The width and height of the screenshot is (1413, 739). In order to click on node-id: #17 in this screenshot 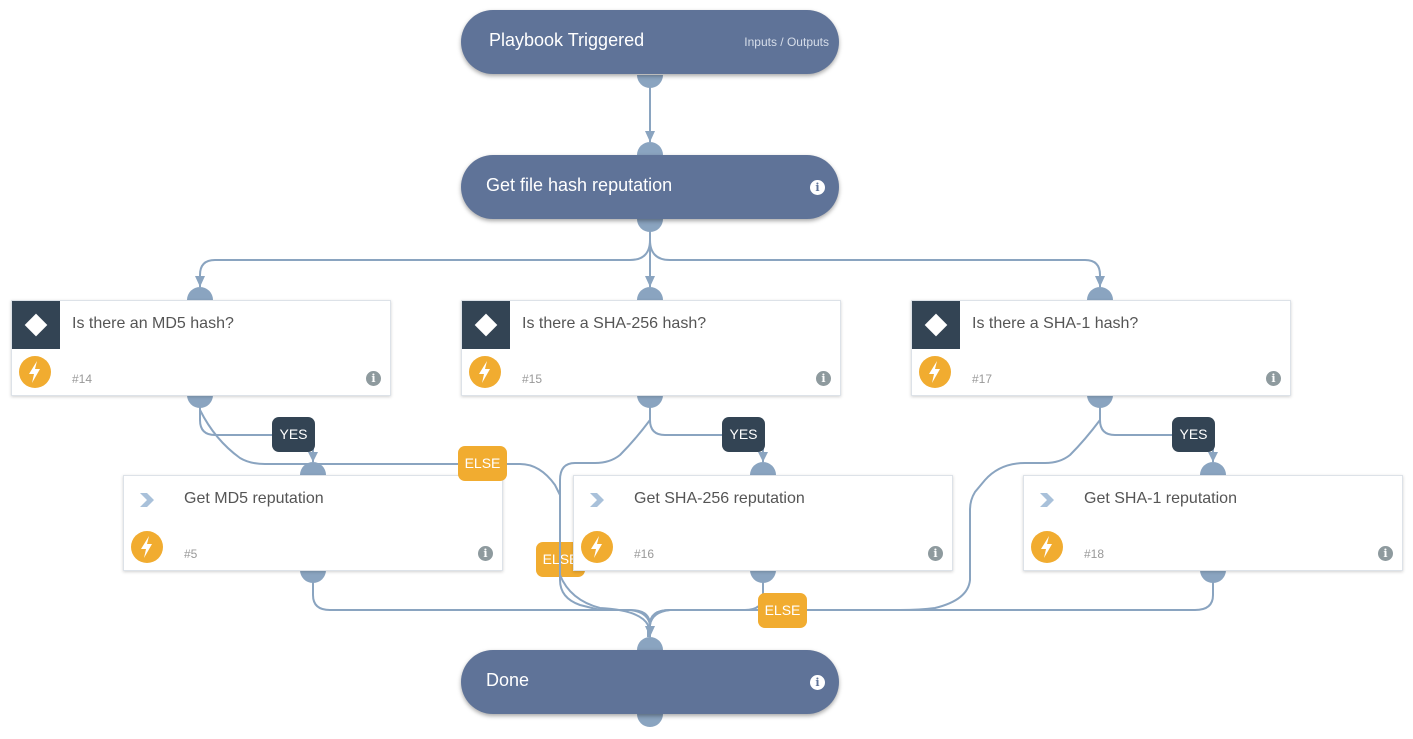, I will do `click(982, 379)`.